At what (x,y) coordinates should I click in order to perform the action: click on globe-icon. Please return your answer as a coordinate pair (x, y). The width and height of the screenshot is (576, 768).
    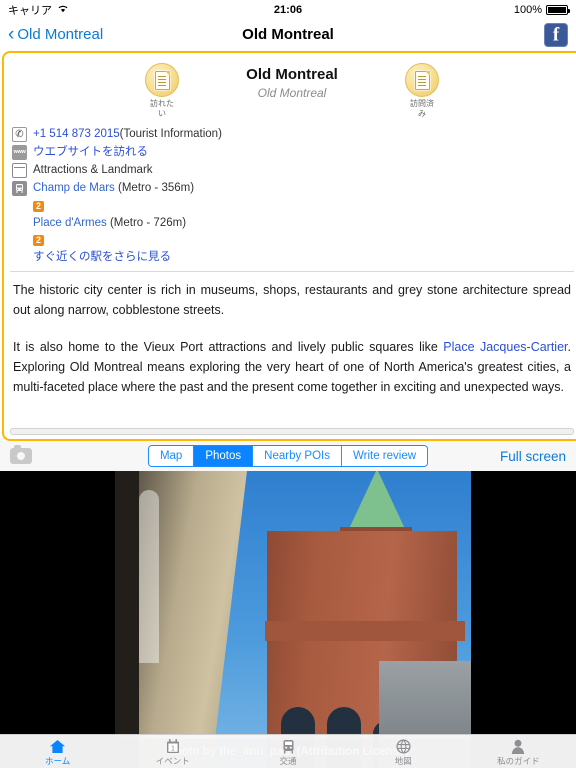
    Looking at the image, I should click on (403, 746).